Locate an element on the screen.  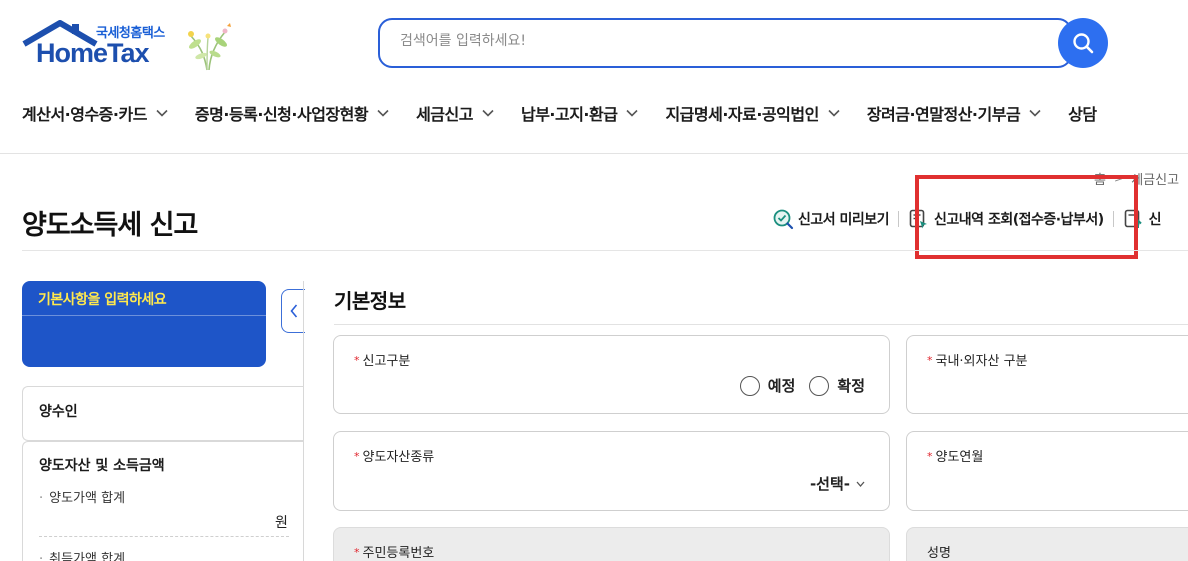
nav-item-invoices: 계산서·영수증·카드 is located at coordinates (95, 113).